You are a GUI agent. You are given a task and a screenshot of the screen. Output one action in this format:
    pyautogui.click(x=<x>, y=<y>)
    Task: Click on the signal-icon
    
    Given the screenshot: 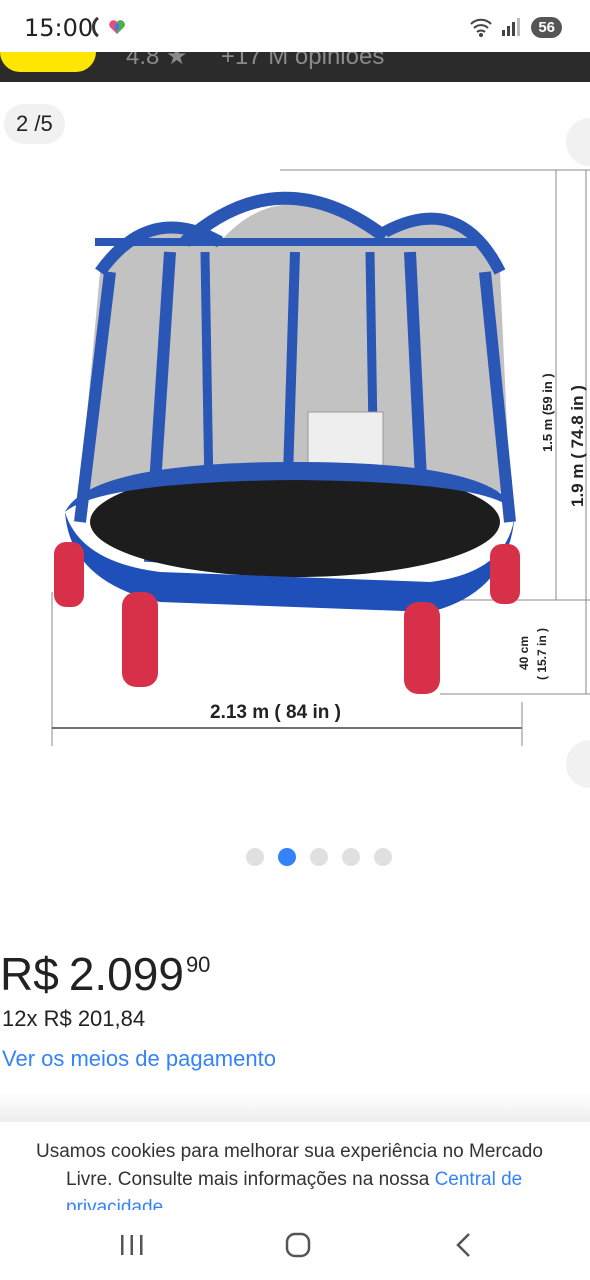 What is the action you would take?
    pyautogui.click(x=511, y=27)
    